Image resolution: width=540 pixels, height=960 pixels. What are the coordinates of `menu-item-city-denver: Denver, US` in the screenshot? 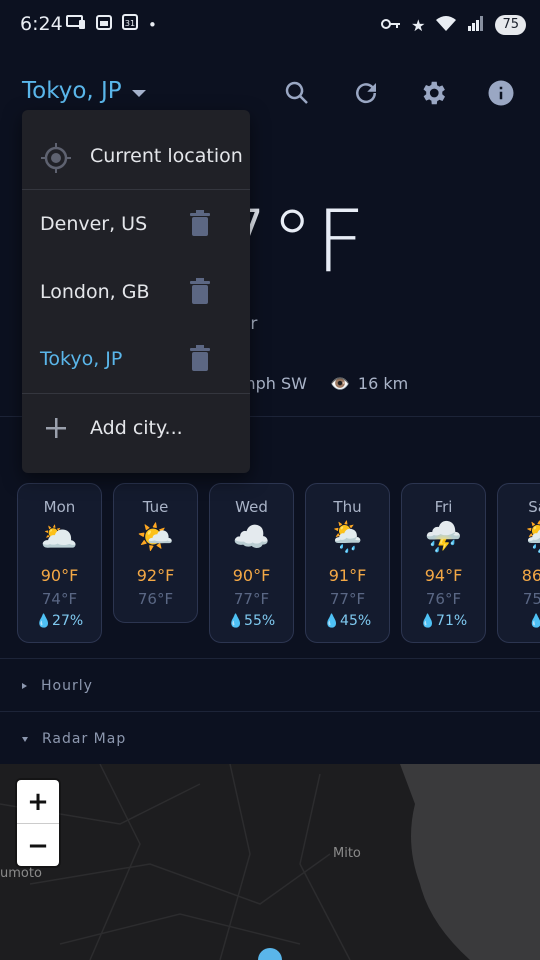 It's located at (136, 224).